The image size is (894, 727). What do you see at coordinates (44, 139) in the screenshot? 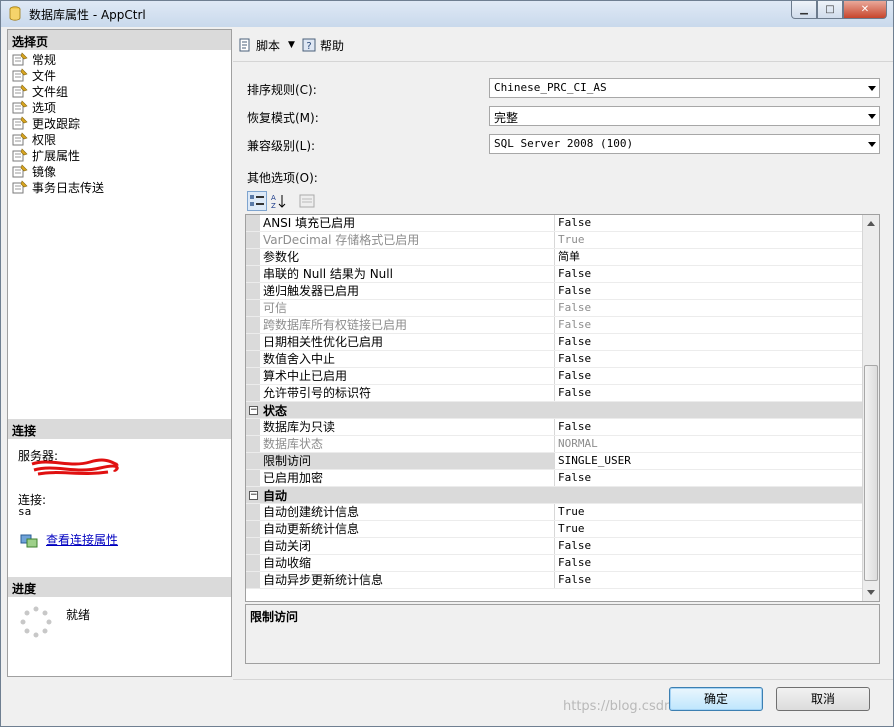
I see `page-item-label: 权限` at bounding box center [44, 139].